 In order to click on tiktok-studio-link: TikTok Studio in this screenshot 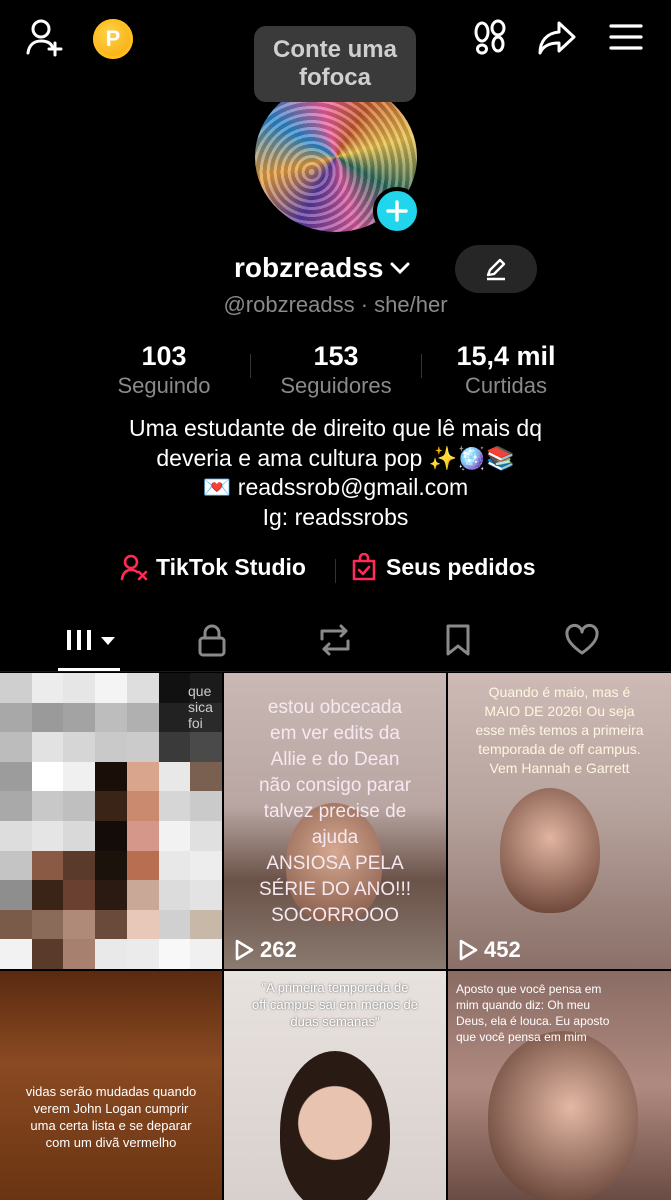, I will do `click(213, 567)`.